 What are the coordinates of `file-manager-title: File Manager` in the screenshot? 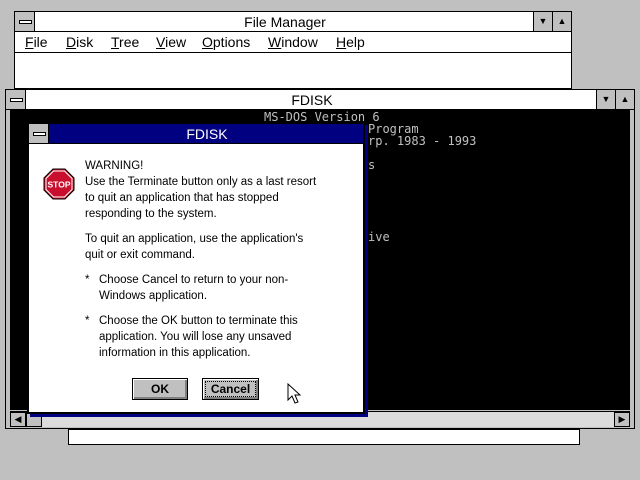 It's located at (285, 22).